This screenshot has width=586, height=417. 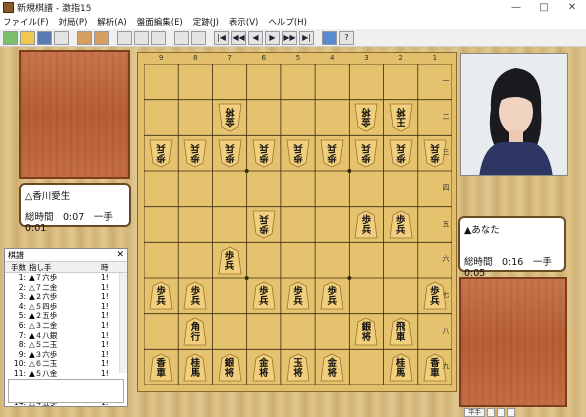 I want to click on help-icon: ?, so click(x=346, y=37).